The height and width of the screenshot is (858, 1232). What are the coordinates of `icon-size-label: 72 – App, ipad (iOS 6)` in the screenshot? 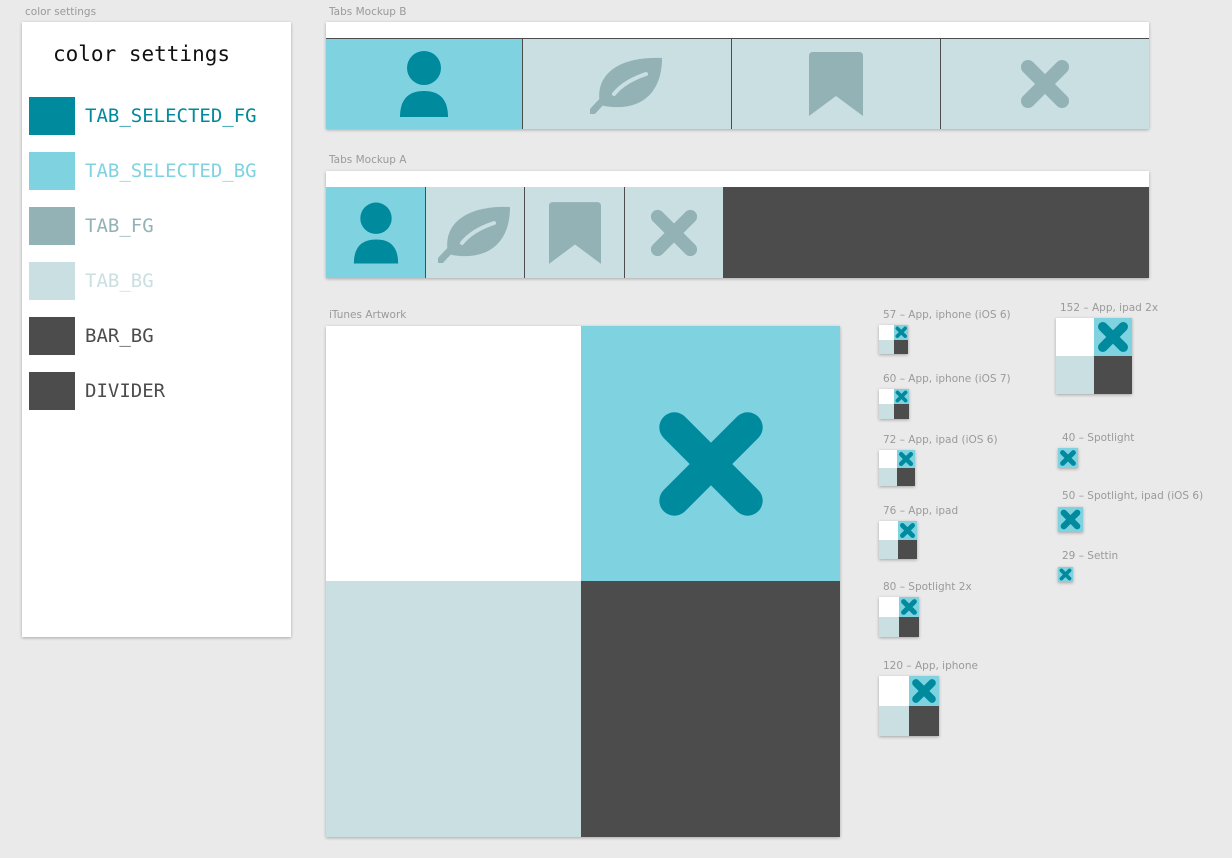 It's located at (940, 440).